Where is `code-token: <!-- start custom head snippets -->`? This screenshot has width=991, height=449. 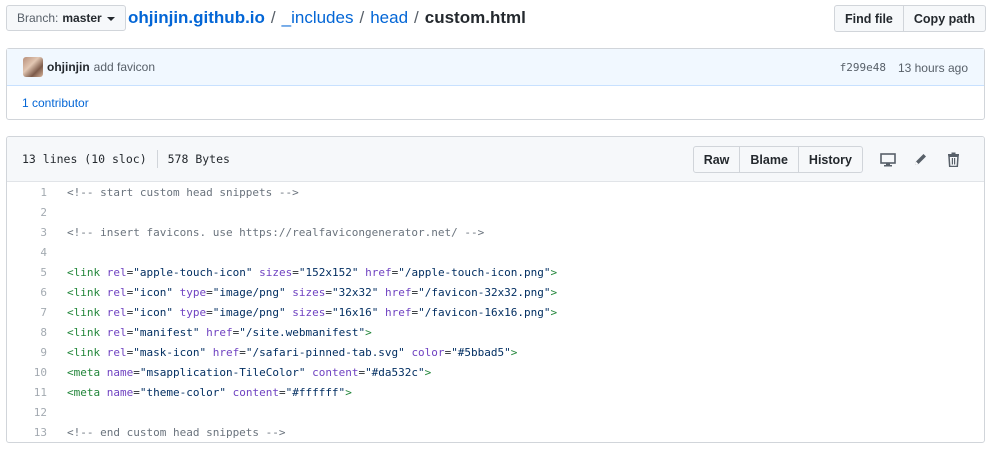
code-token: <!-- start custom head snippets --> is located at coordinates (183, 192).